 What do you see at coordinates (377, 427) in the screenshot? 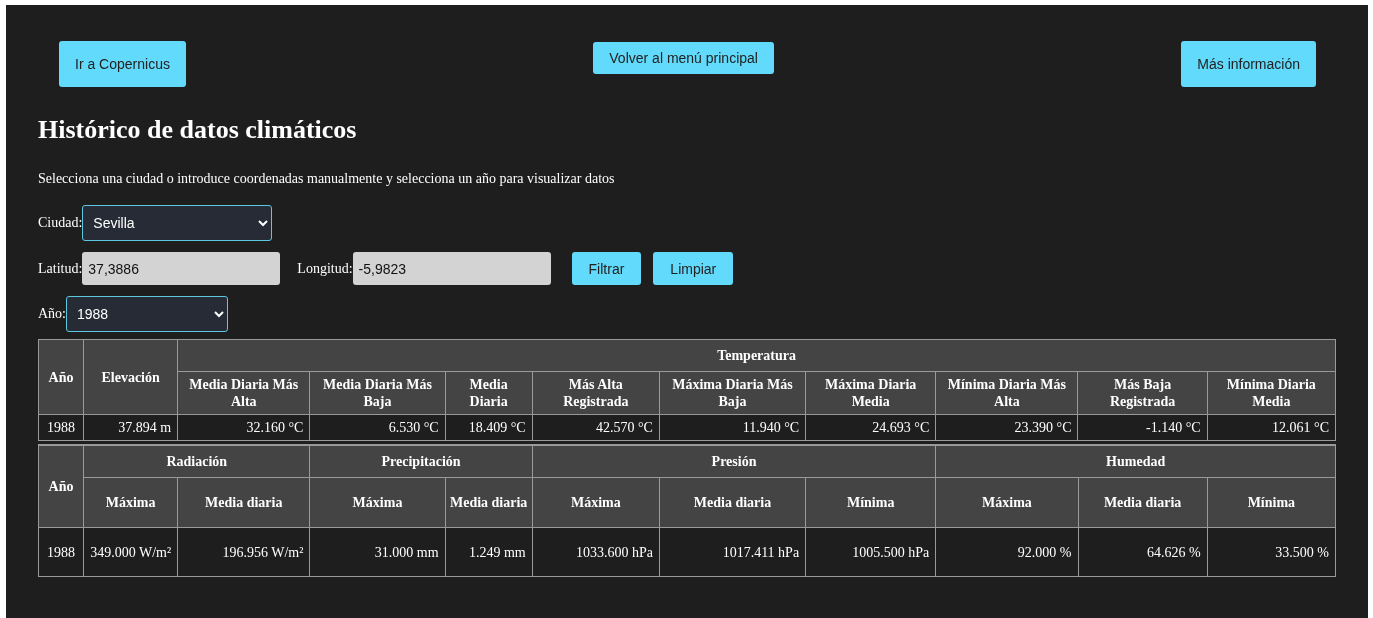
I see `table-cell: 6.530 °C` at bounding box center [377, 427].